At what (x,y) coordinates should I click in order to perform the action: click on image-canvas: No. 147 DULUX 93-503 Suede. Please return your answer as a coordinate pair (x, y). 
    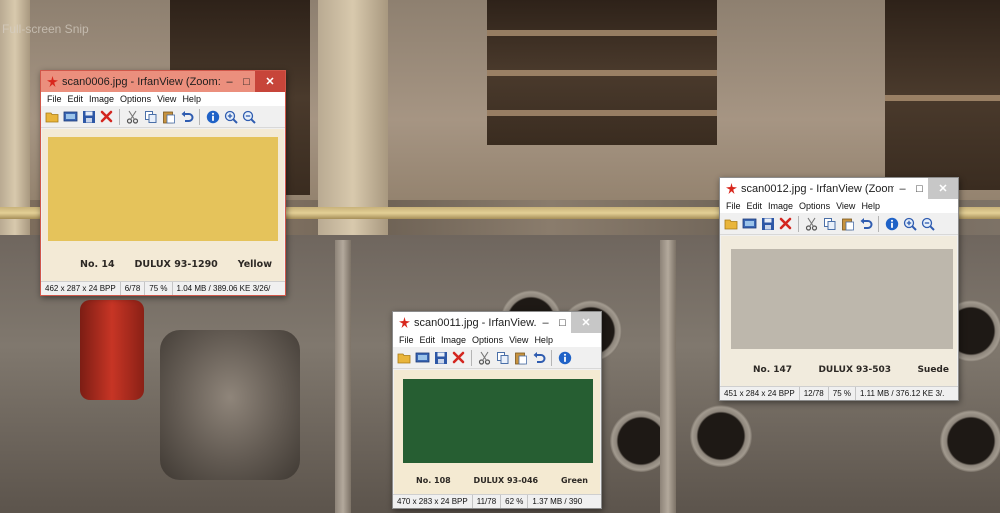
    Looking at the image, I should click on (839, 311).